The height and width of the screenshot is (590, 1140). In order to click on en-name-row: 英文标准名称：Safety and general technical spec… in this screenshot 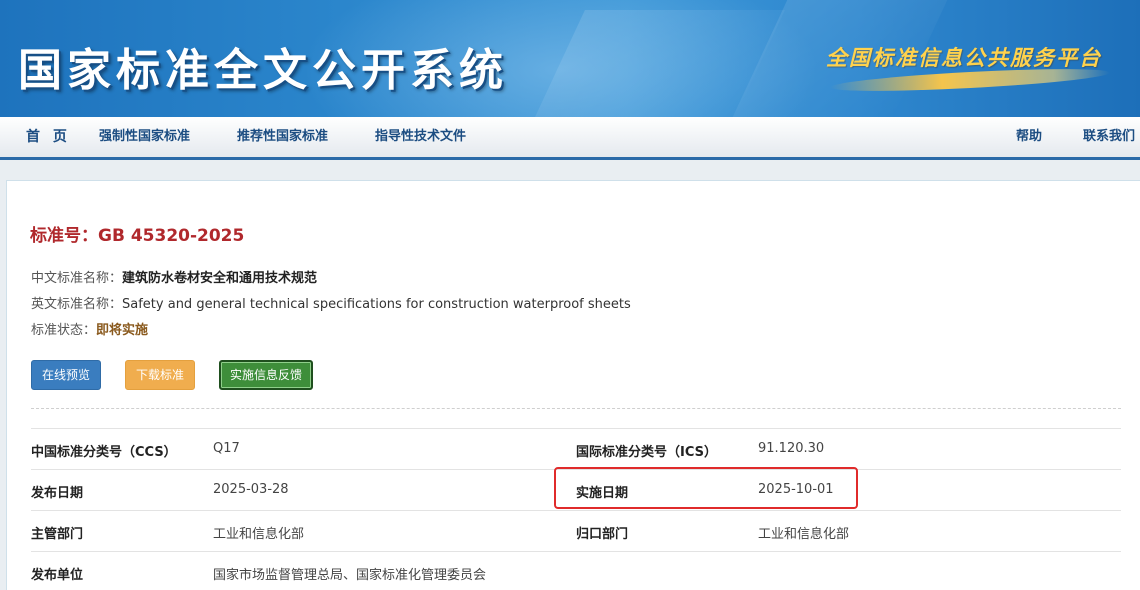, I will do `click(331, 302)`.